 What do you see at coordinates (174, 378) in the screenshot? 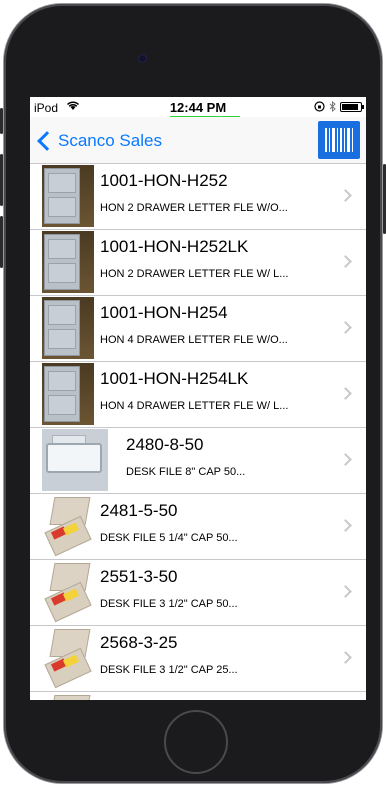
I see `item-sku: 1001-HON-H254LK` at bounding box center [174, 378].